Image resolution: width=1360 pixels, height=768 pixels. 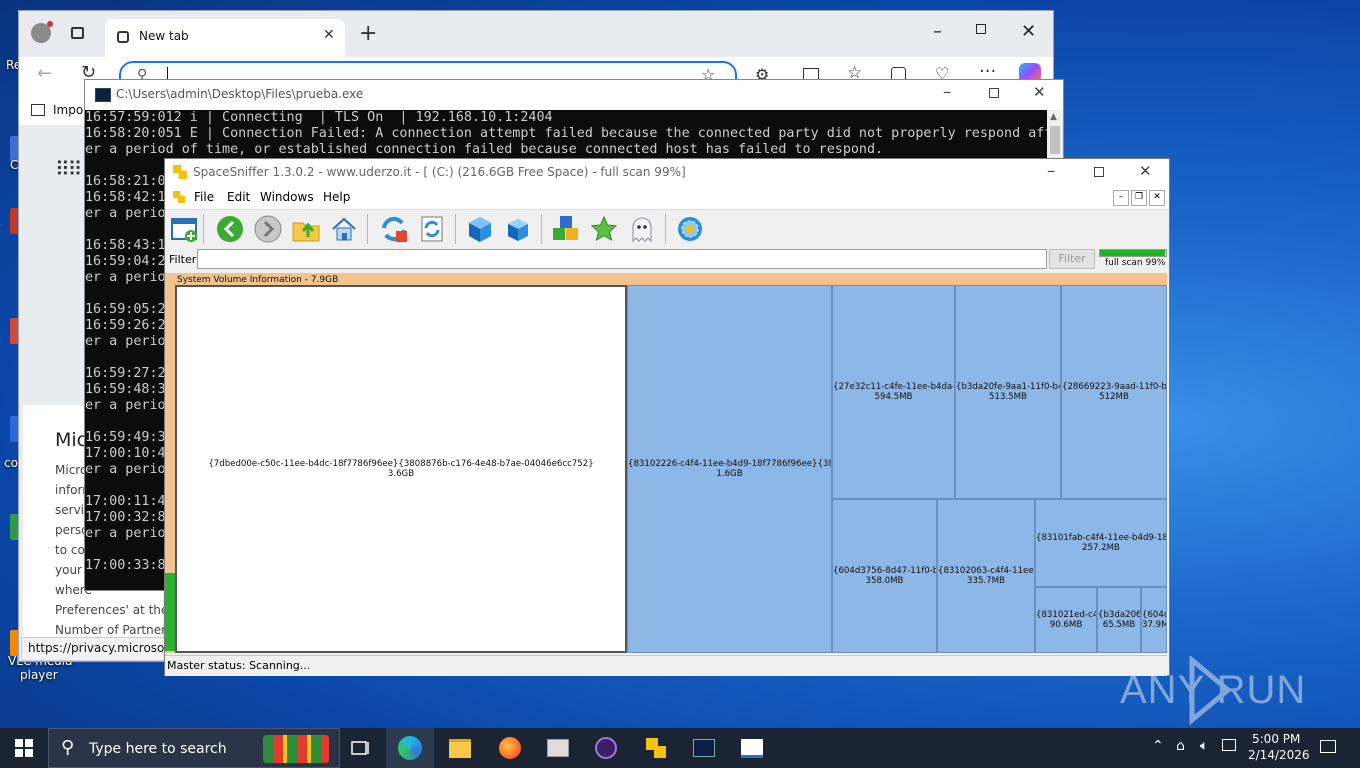 What do you see at coordinates (1101, 538) in the screenshot?
I see `cell-name: {83101fab-c4f4-11ee-b4d9-18f7` at bounding box center [1101, 538].